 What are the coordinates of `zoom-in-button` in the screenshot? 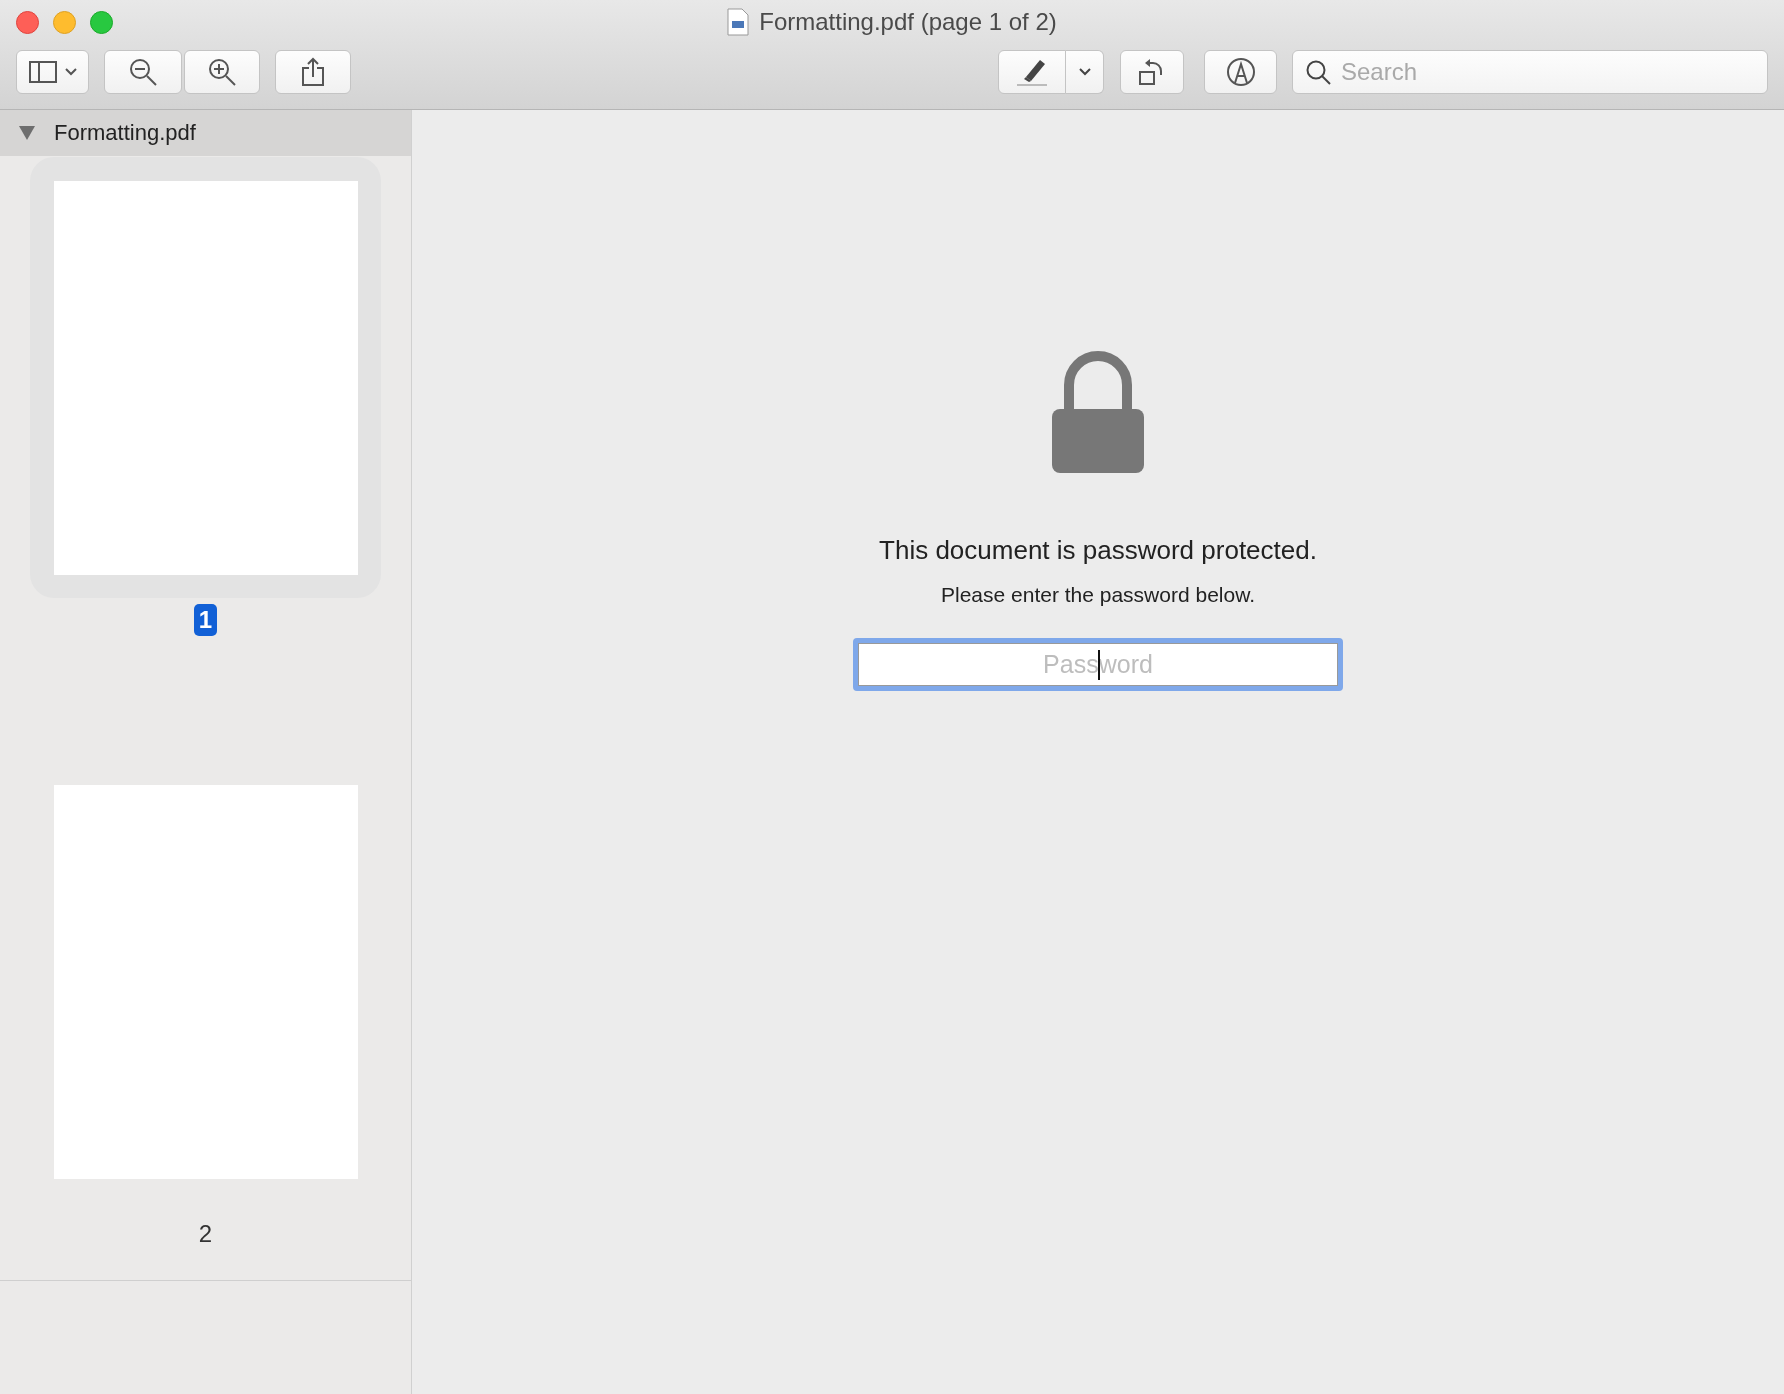 It's located at (222, 72).